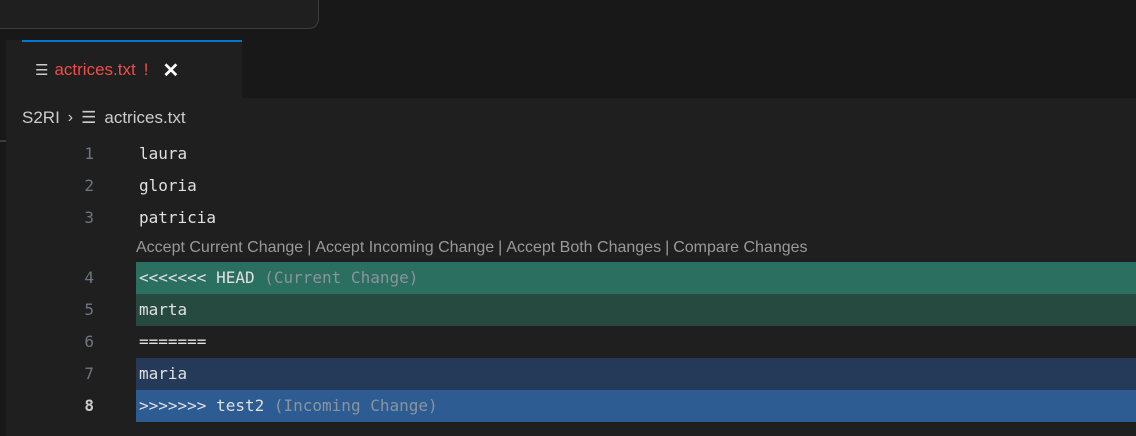 The image size is (1136, 436). Describe the element at coordinates (636, 218) in the screenshot. I see `line-text: patricia` at that location.